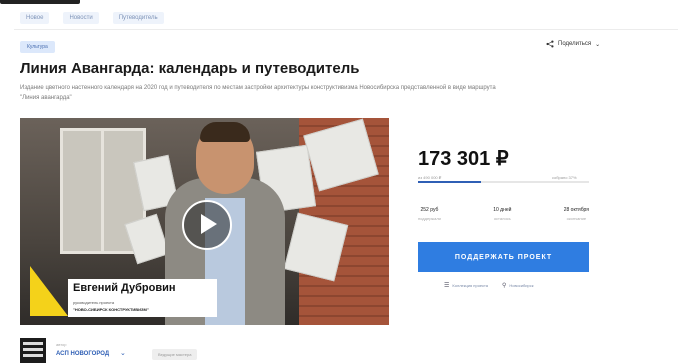  I want to click on category-badge: Культура, so click(37, 47).